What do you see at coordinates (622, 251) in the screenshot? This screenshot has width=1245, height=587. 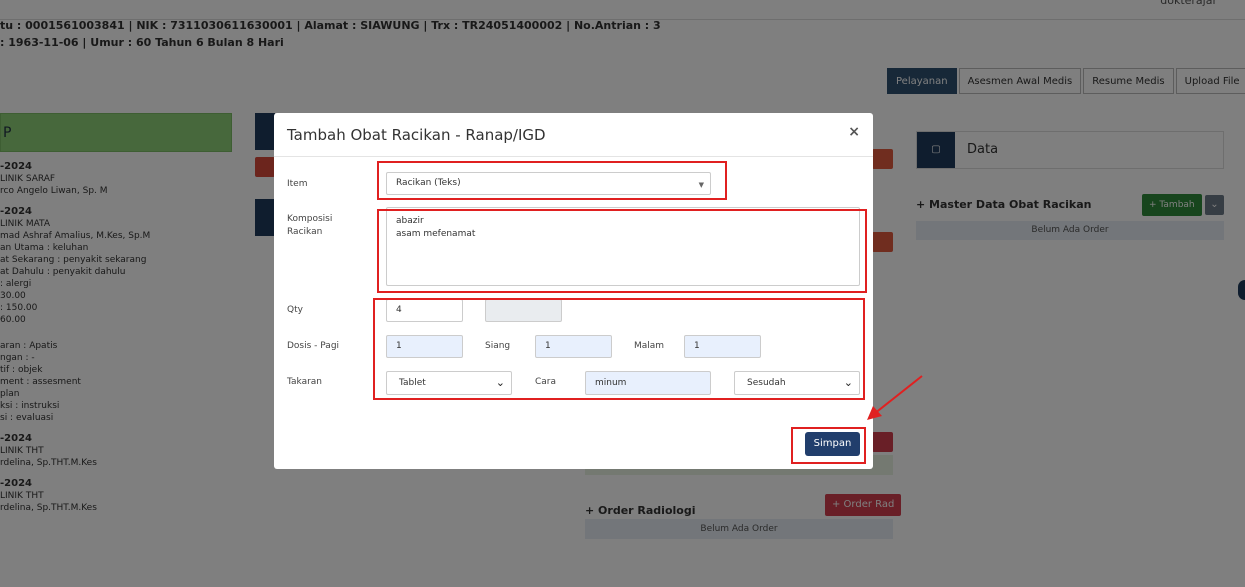 I see `highlight-komposisi` at bounding box center [622, 251].